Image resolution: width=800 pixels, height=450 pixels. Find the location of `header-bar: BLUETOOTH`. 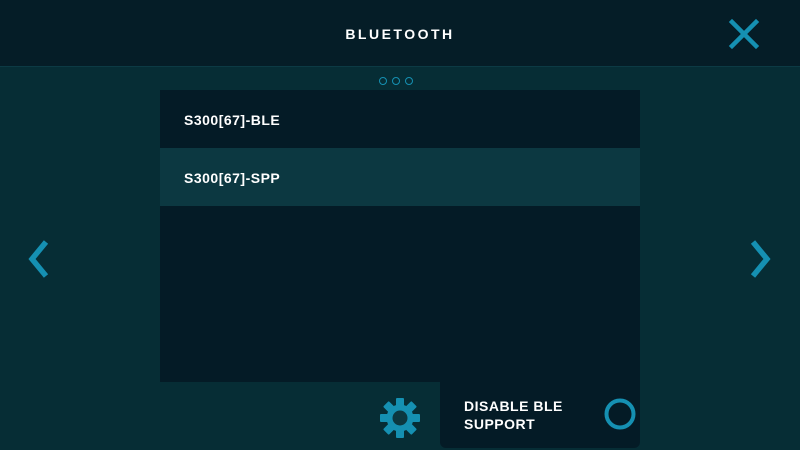

header-bar: BLUETOOTH is located at coordinates (400, 33).